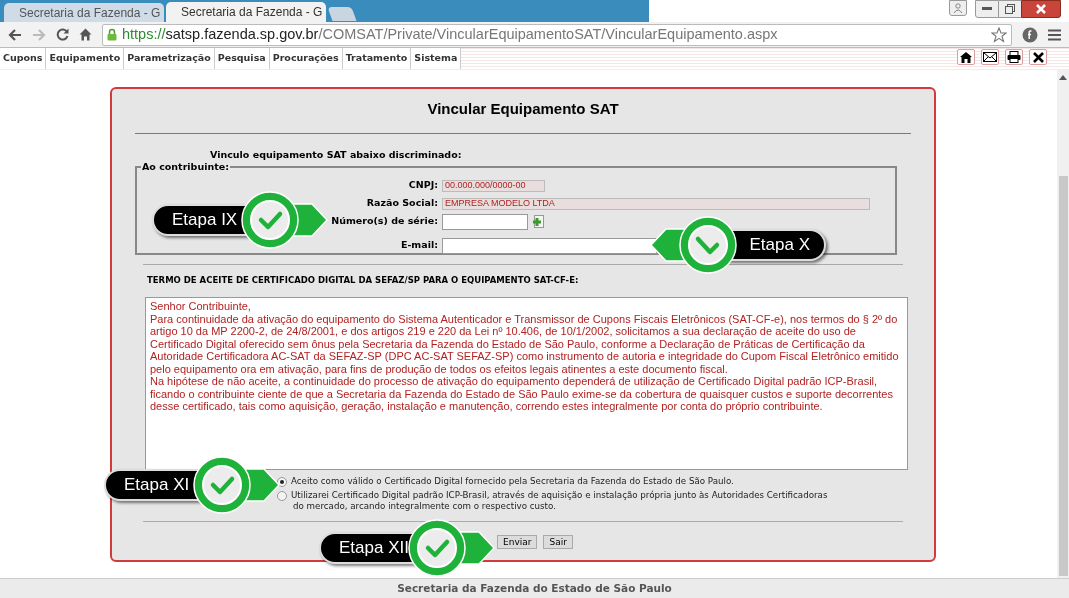 Image resolution: width=1069 pixels, height=598 pixels. Describe the element at coordinates (555, 501) in the screenshot. I see `option-label: Utilizarei Certificado Digital padrão ICP-Brasil, através de aquisição e instalação própria junto às Autoridades Certificadoras do mercado, arcando integralmente com o respectivo custo.` at that location.